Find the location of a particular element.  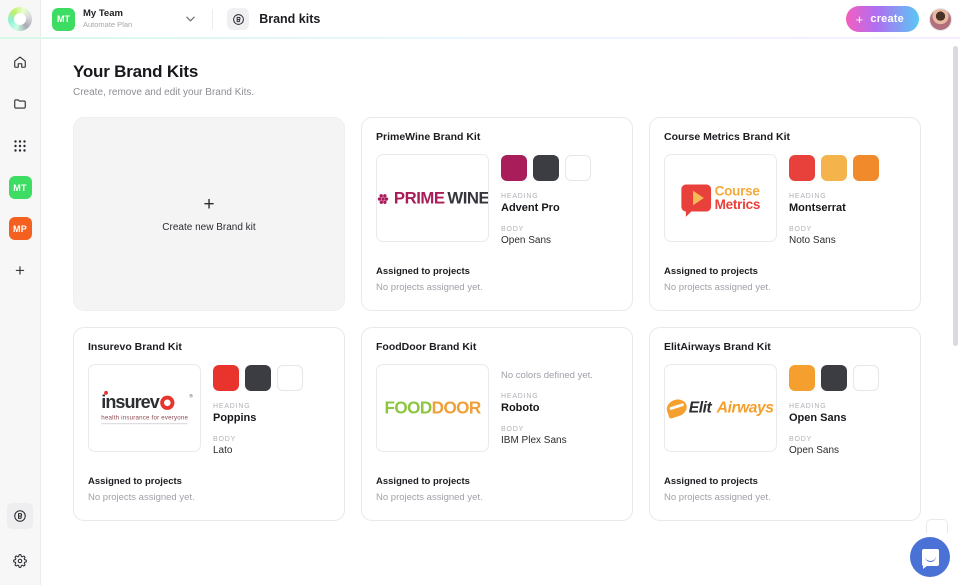

elitairways-logo: Elit Airways is located at coordinates (720, 408).